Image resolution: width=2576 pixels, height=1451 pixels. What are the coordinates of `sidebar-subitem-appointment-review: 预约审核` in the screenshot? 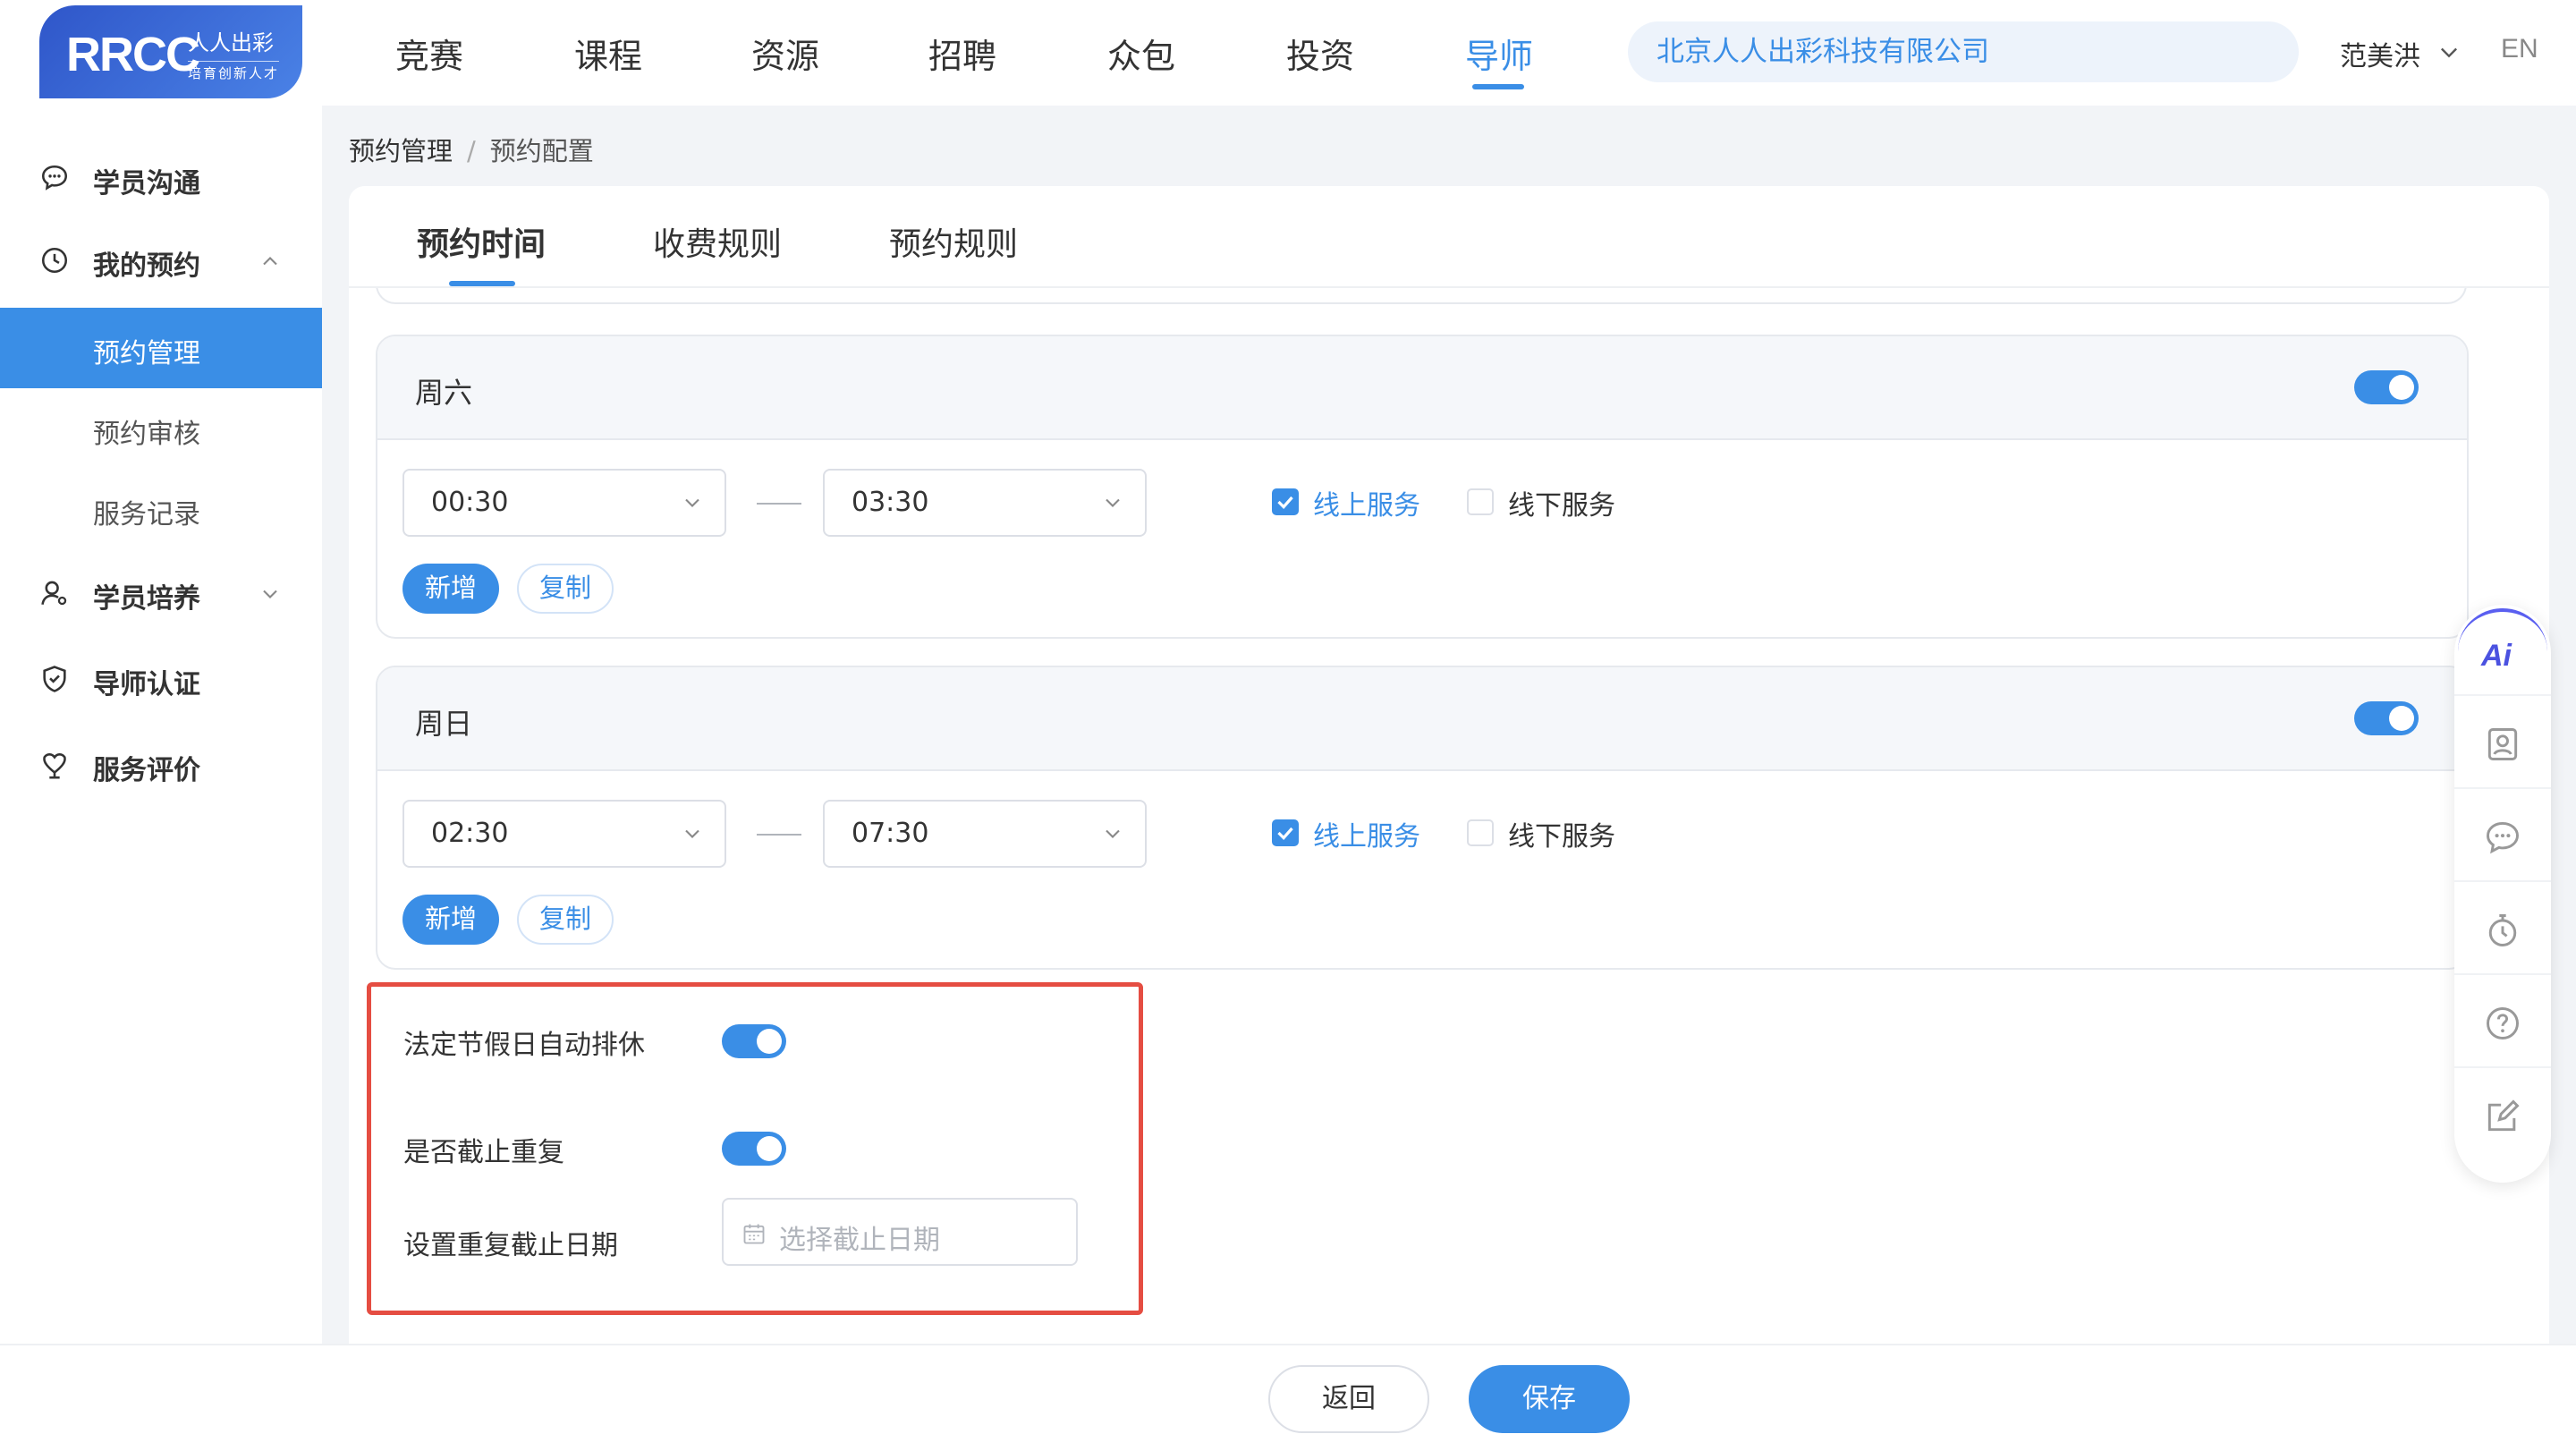 It's located at (161, 428).